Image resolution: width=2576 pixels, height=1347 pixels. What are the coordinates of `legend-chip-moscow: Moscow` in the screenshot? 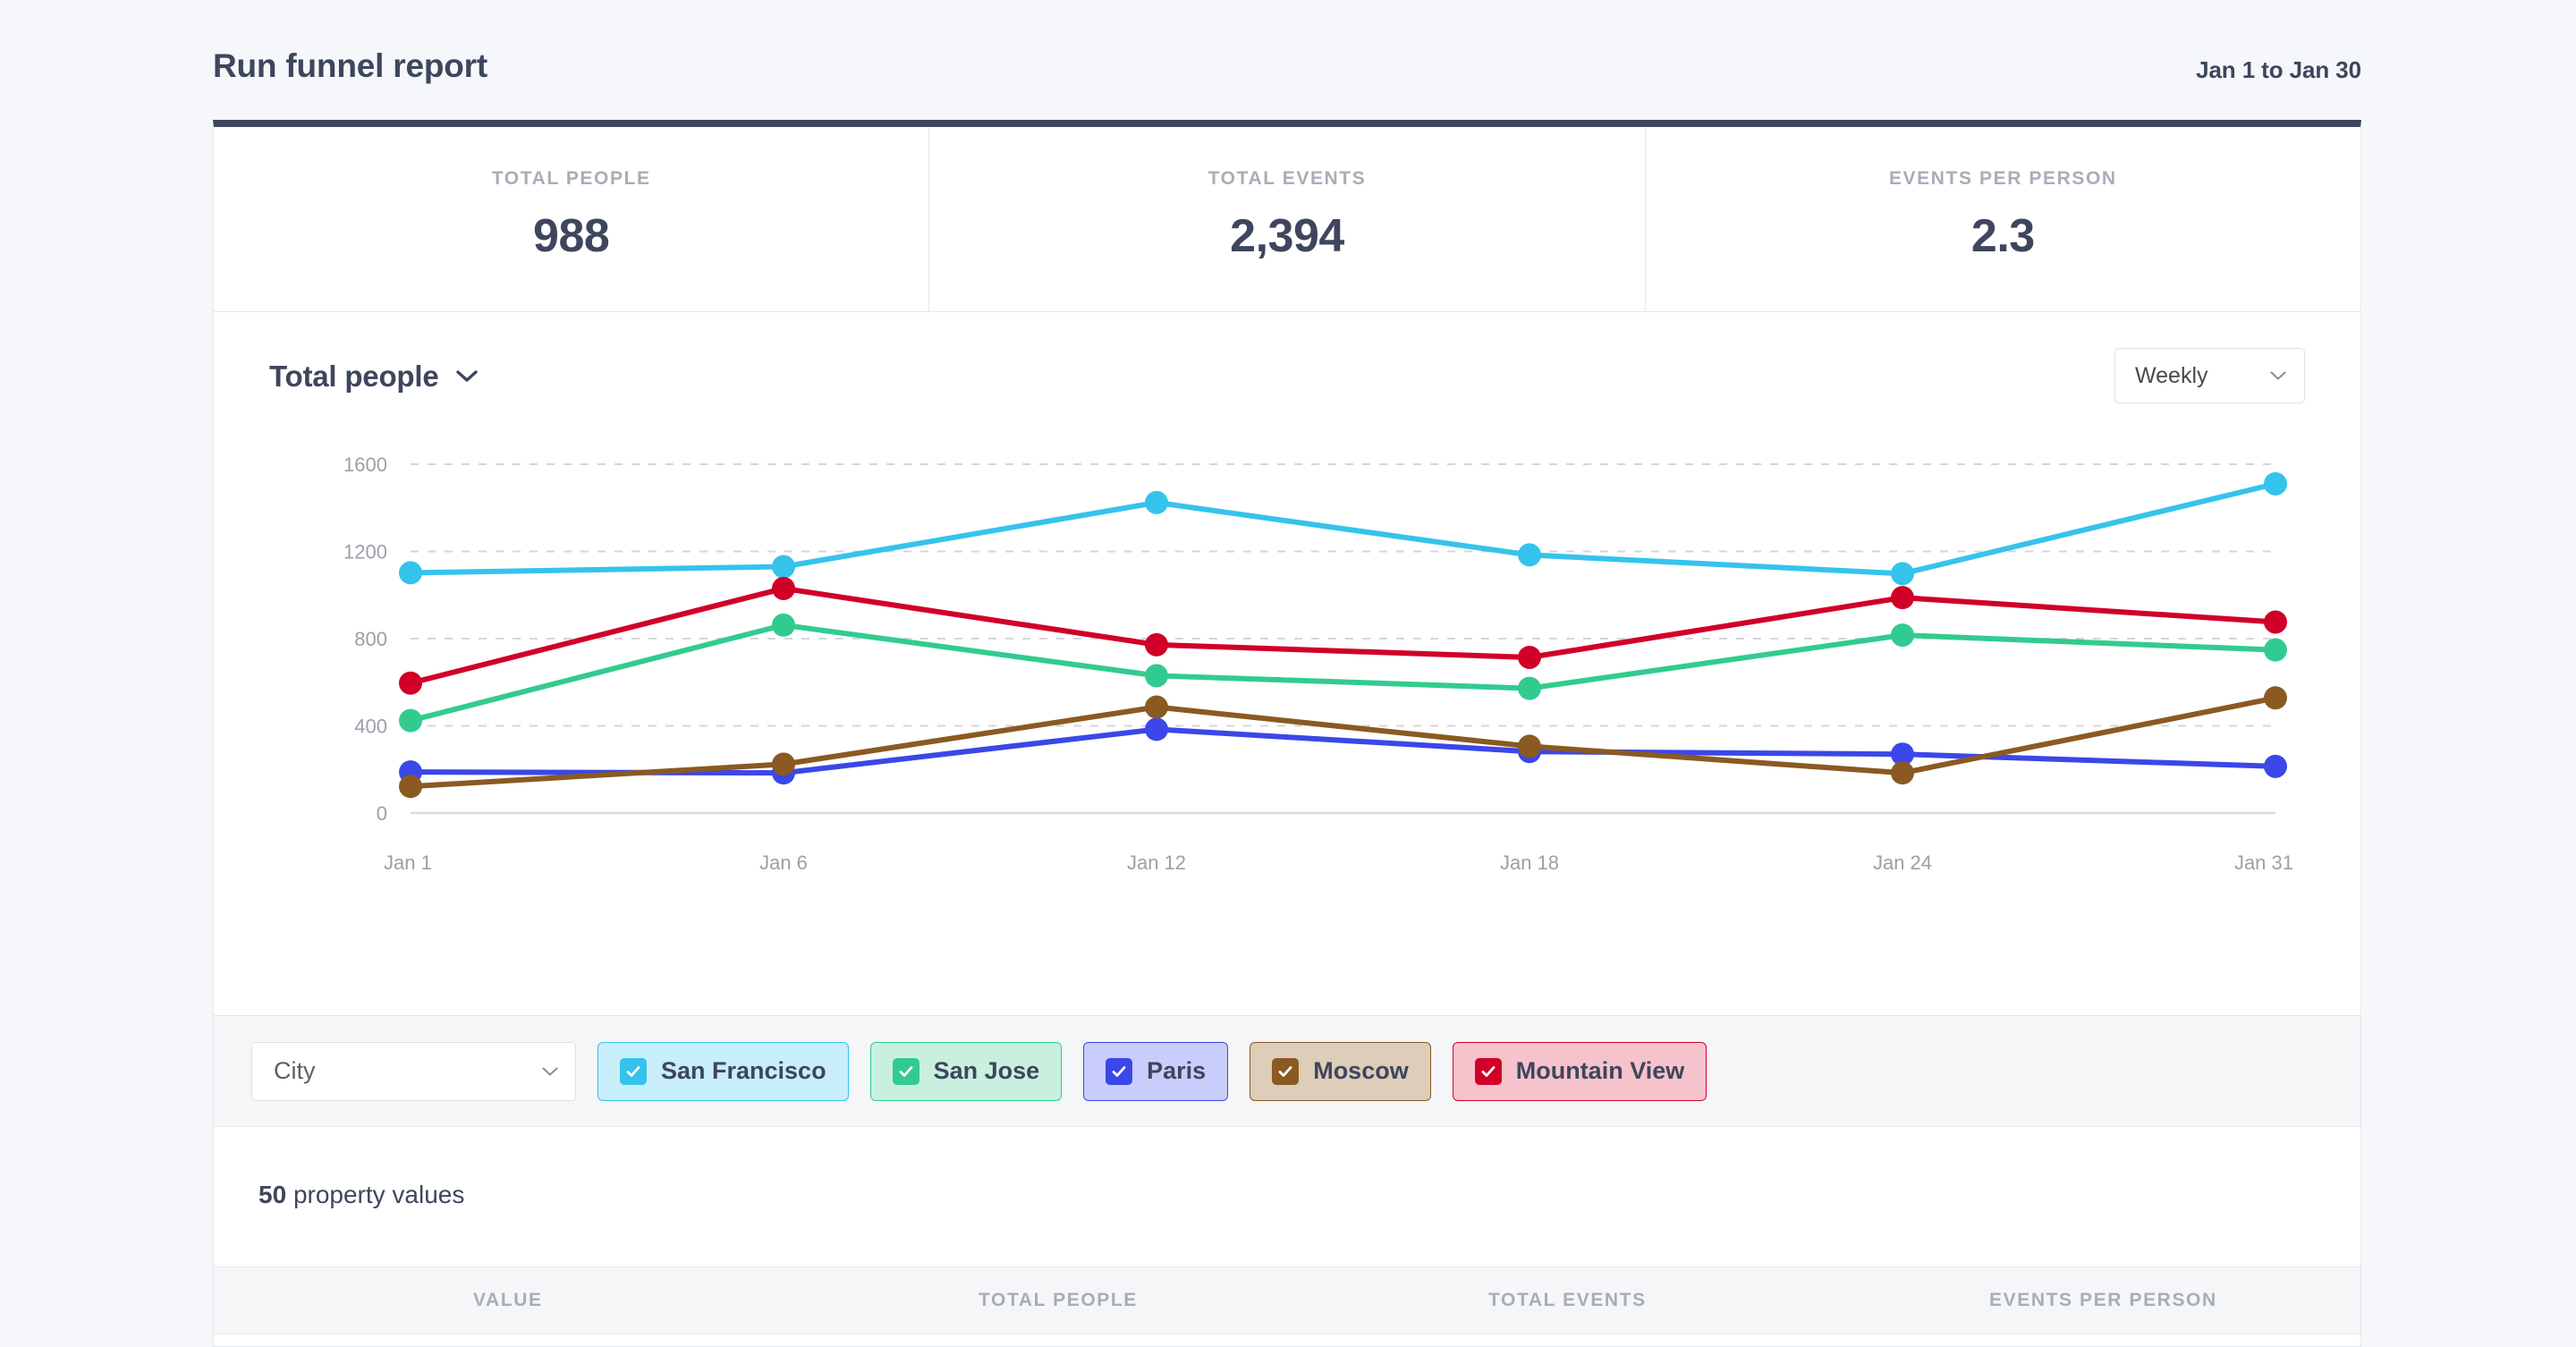 It's located at (1340, 1071).